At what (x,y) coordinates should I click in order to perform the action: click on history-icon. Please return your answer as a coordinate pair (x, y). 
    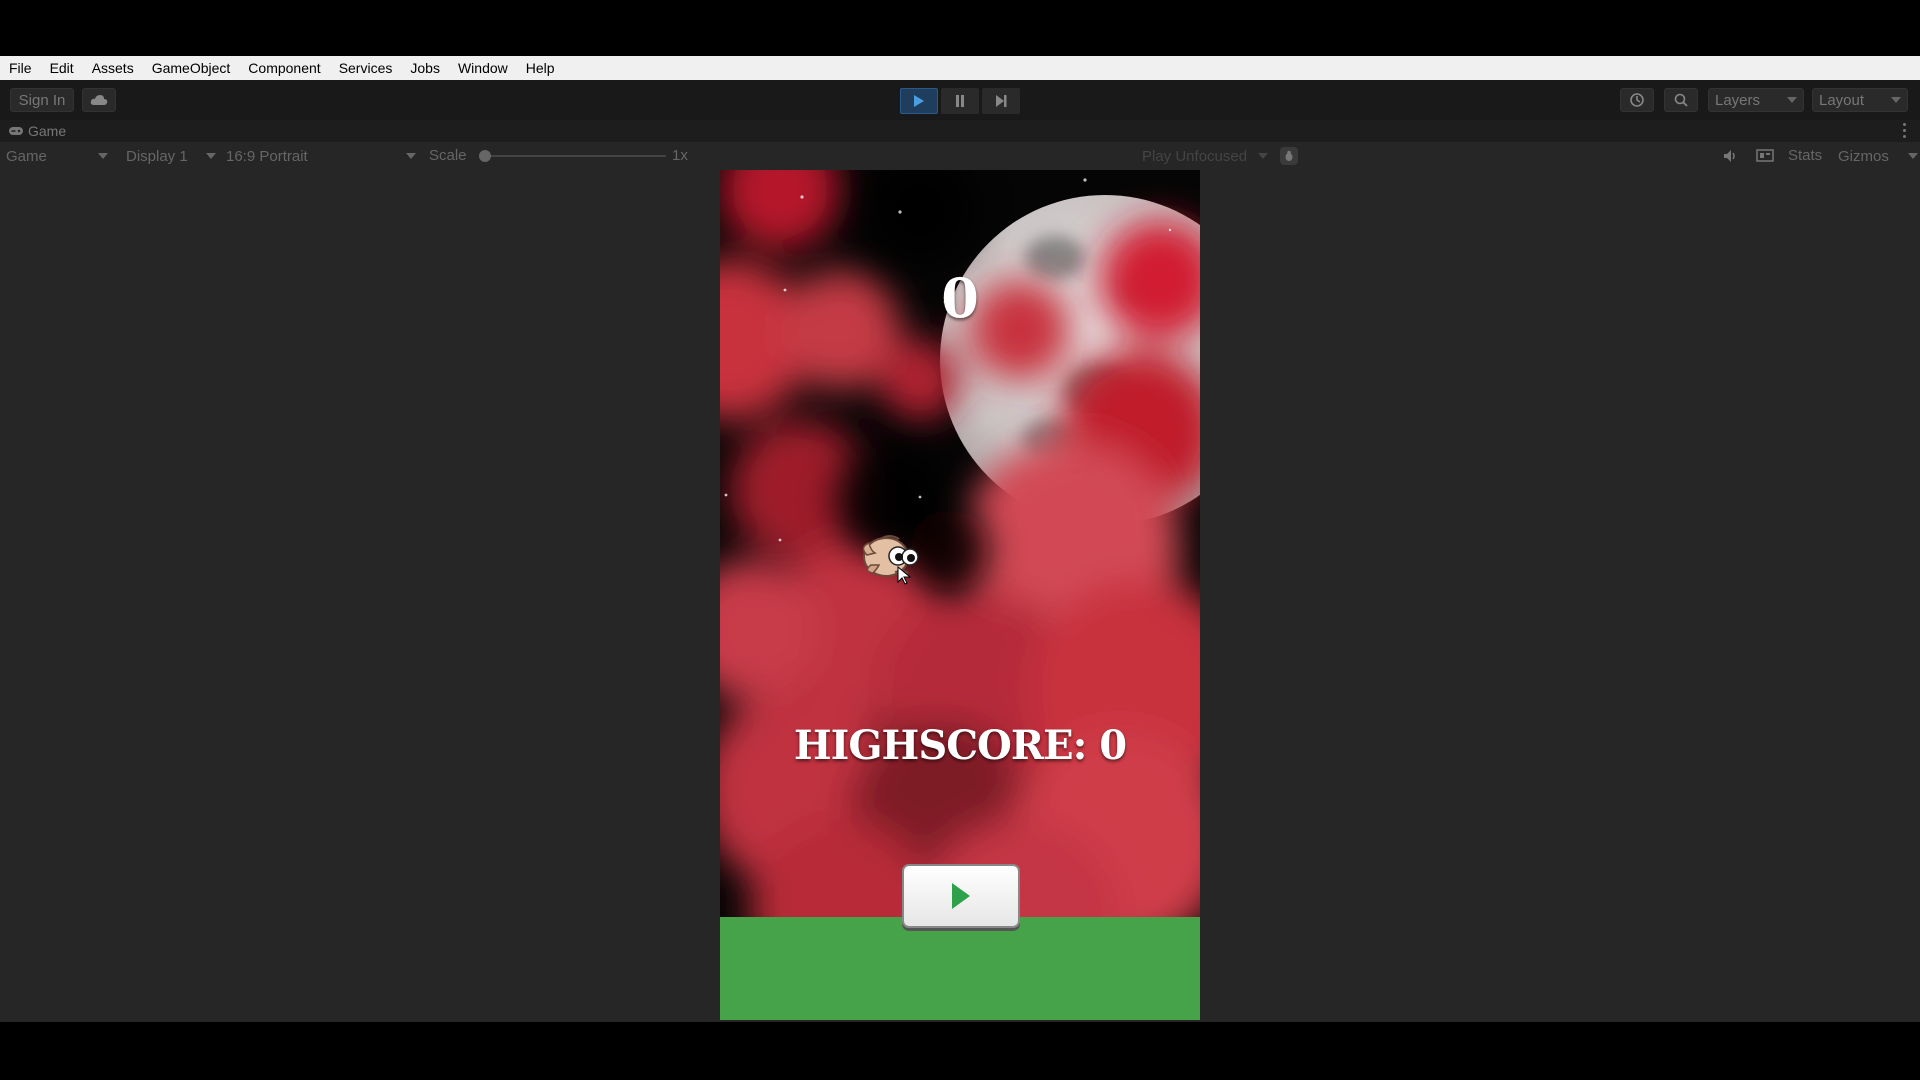
    Looking at the image, I should click on (1637, 100).